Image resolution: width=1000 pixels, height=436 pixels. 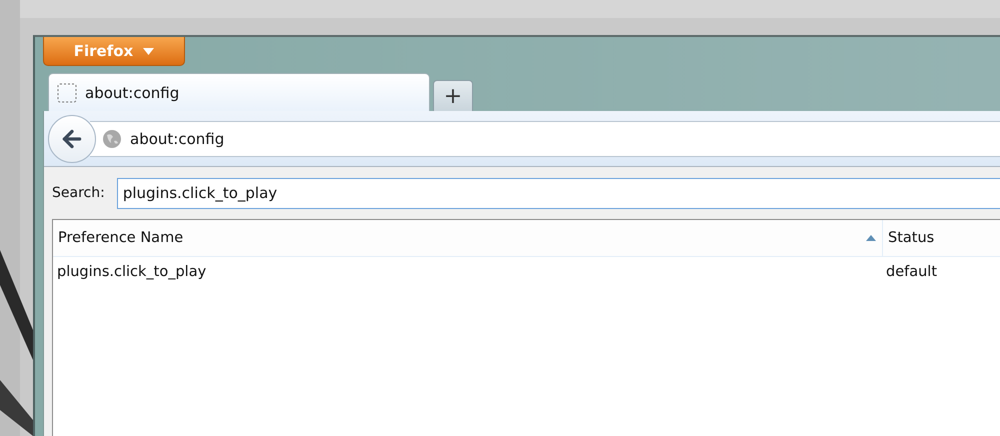 What do you see at coordinates (78, 193) in the screenshot?
I see `search-label: Search:` at bounding box center [78, 193].